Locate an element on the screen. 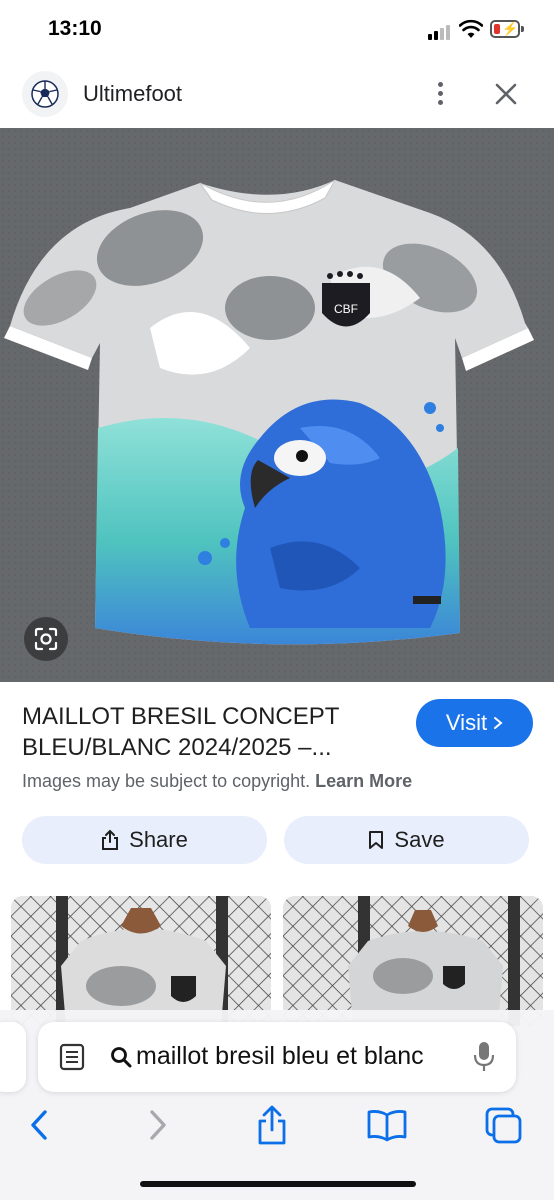 The width and height of the screenshot is (554, 1200). browser-toolbar is located at coordinates (277, 1130).